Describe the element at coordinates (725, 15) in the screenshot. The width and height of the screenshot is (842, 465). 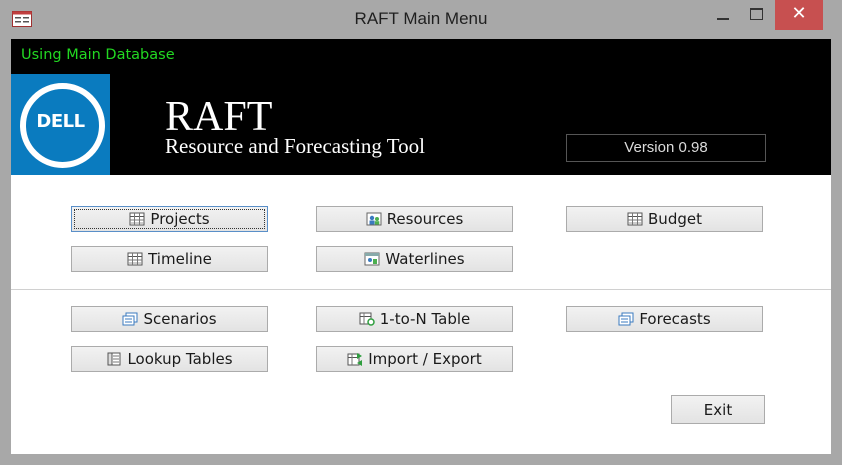
I see `minimize-button` at that location.